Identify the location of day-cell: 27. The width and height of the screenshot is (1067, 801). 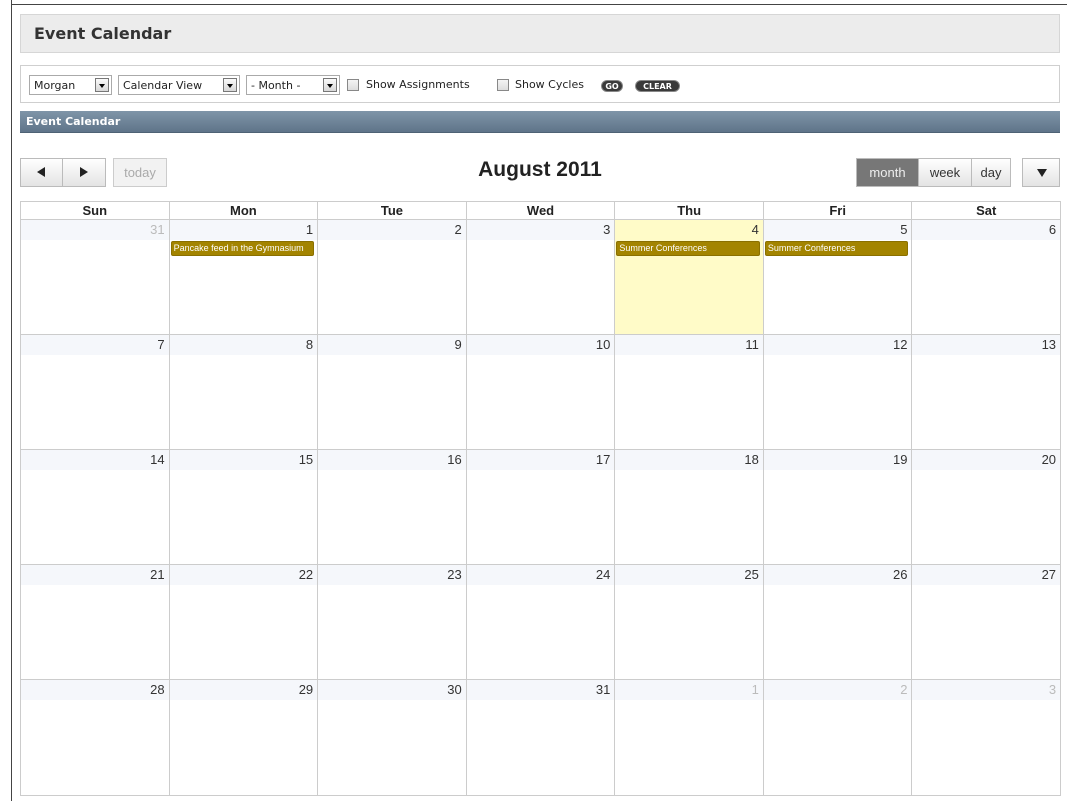
(986, 622).